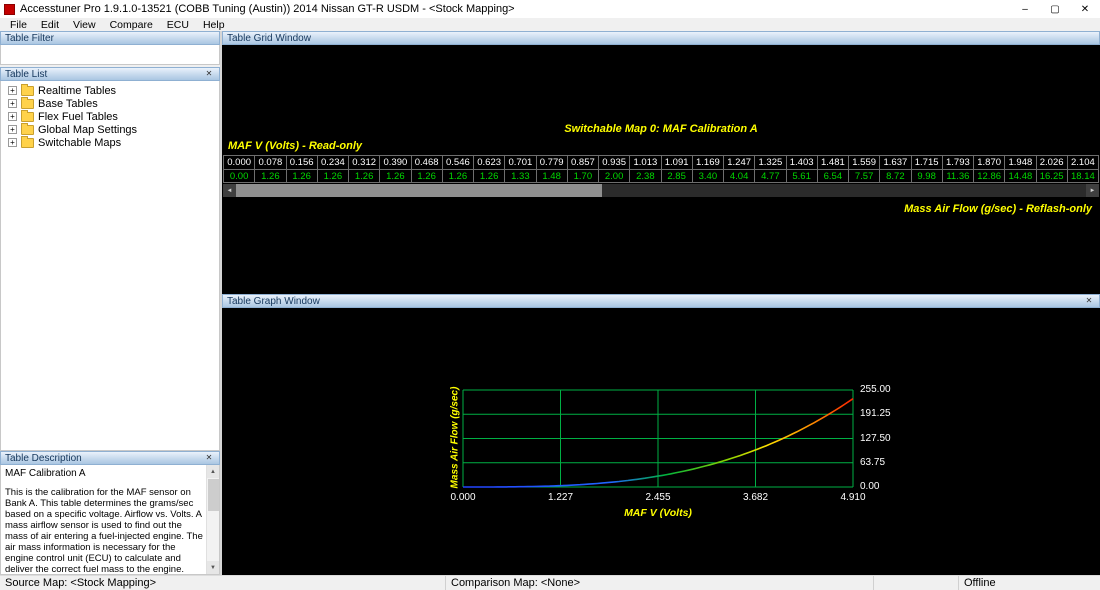 The height and width of the screenshot is (590, 1100). Describe the element at coordinates (302, 162) in the screenshot. I see `volts-cell: 0.156` at that location.